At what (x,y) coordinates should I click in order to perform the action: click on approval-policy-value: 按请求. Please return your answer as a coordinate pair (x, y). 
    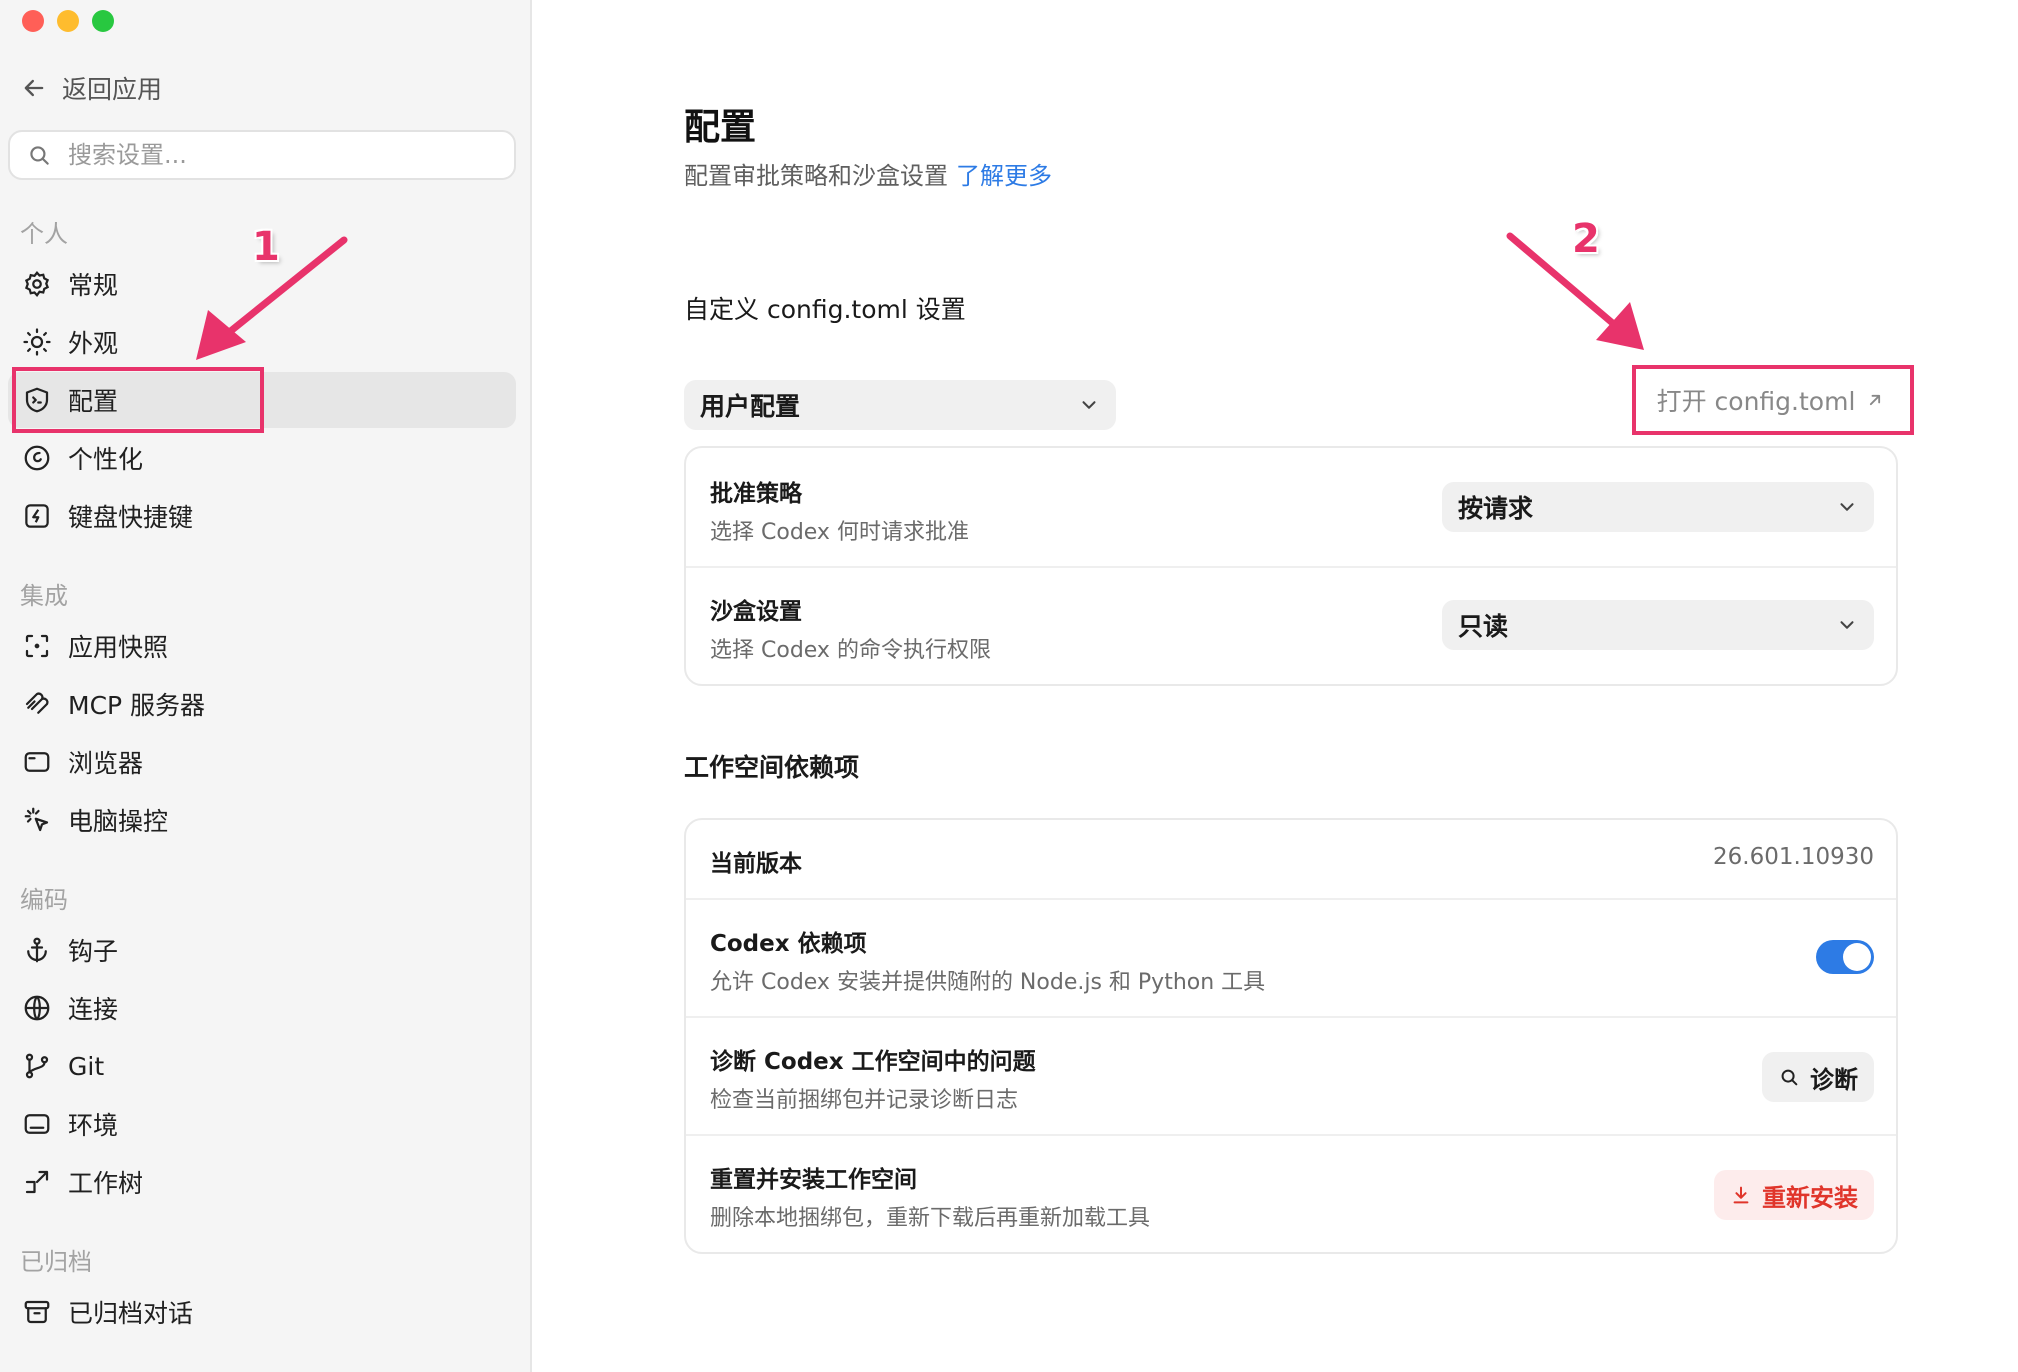
    Looking at the image, I should click on (1496, 508).